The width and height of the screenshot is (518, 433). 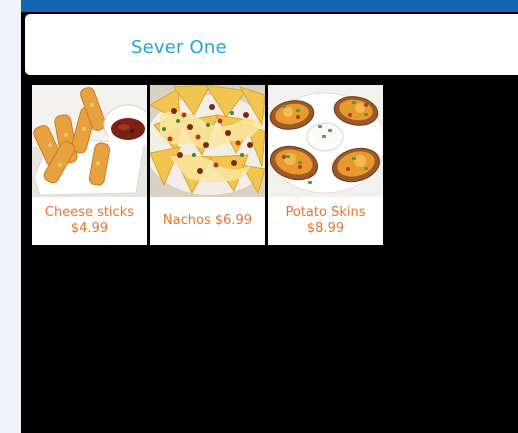 What do you see at coordinates (207, 141) in the screenshot?
I see `nachos-photo` at bounding box center [207, 141].